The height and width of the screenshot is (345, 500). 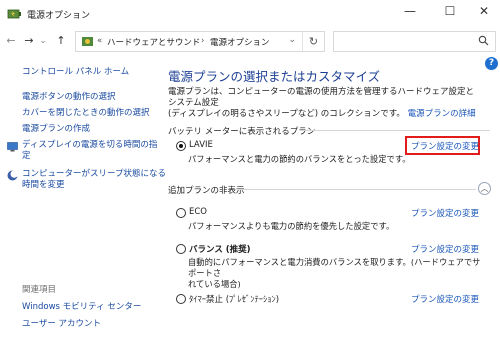 I want to click on sidebar-link-sleep-time: コンピューターがスリープ状態になる 時間を変更, so click(x=94, y=180).